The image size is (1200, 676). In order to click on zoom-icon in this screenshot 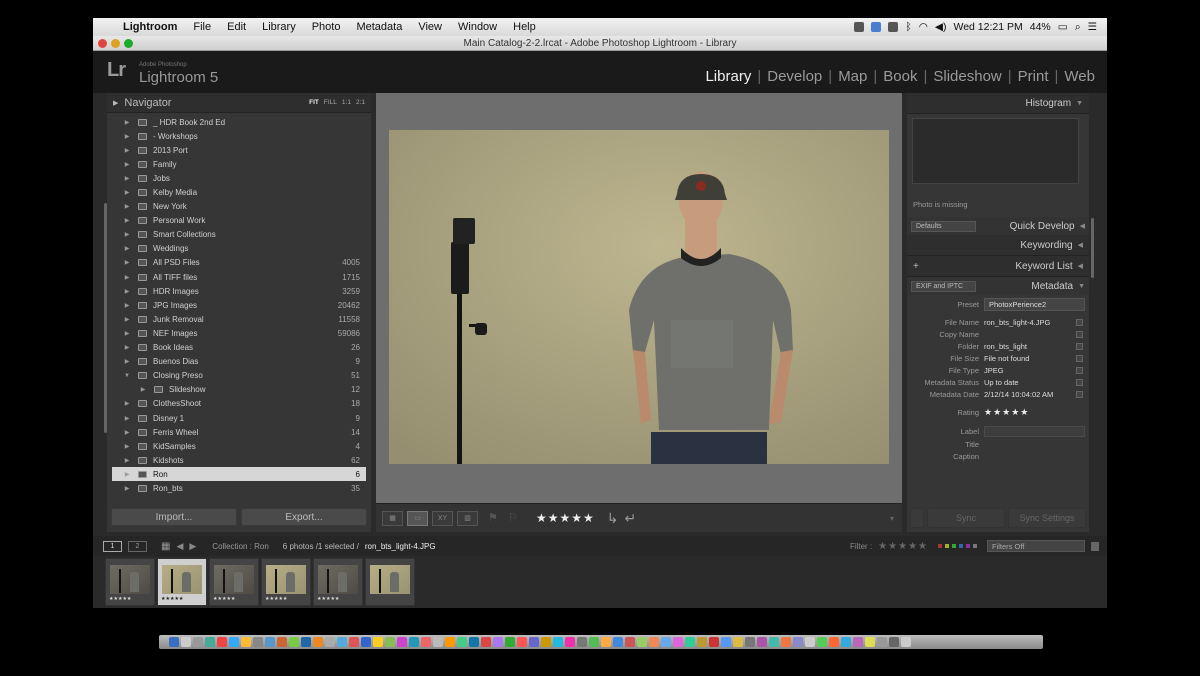, I will do `click(128, 43)`.